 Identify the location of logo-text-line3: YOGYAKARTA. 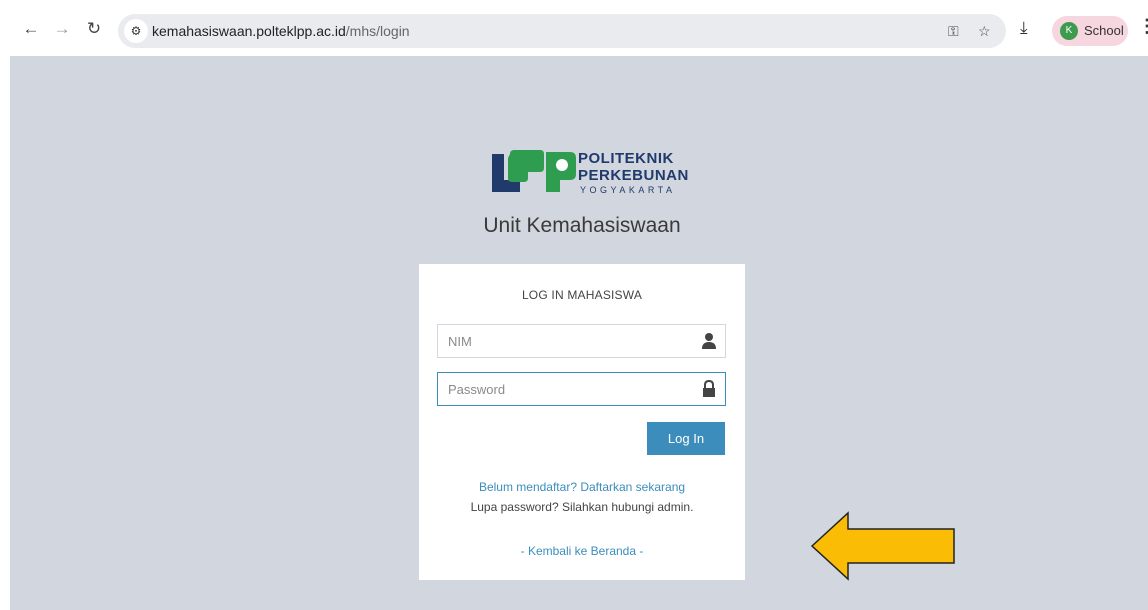
(628, 190).